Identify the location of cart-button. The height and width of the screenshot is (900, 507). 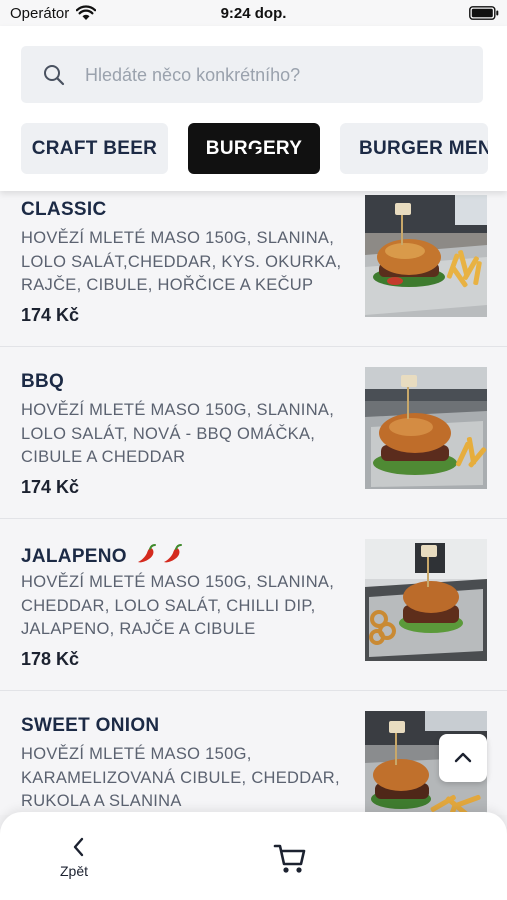
(292, 860).